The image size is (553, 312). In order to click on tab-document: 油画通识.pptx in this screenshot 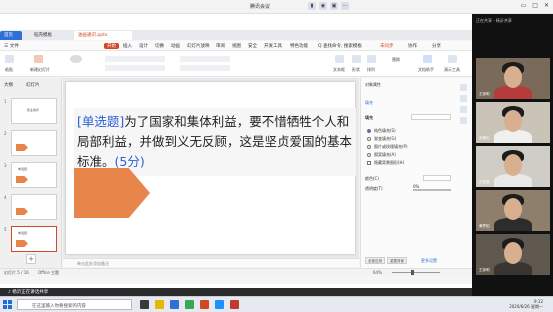, I will do `click(103, 35)`.